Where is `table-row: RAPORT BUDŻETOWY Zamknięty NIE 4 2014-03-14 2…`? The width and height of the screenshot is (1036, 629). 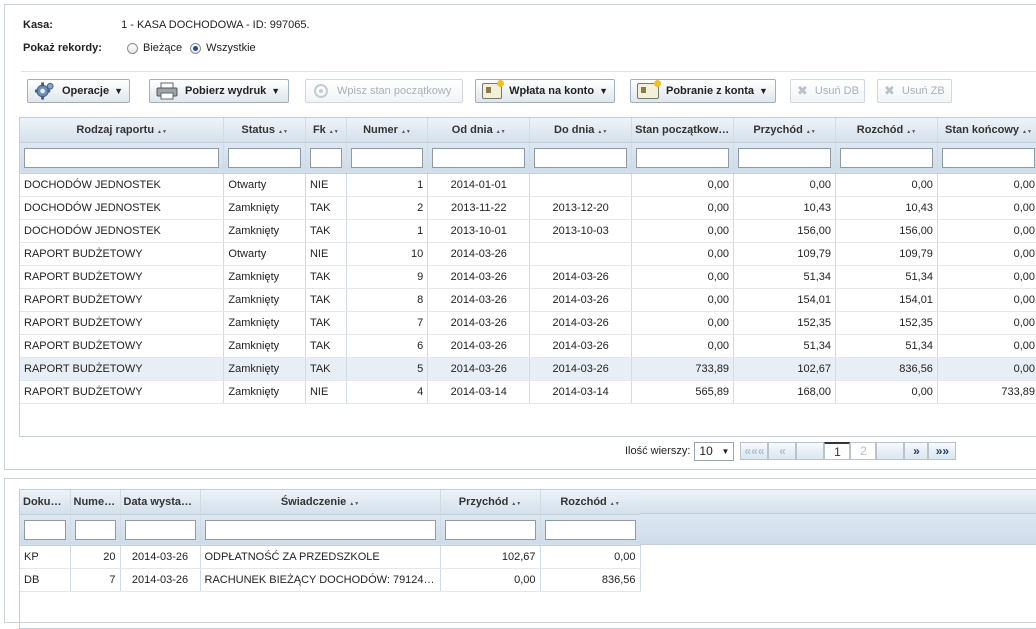
table-row: RAPORT BUDŻETOWY Zamknięty NIE 4 2014-03-14 2… is located at coordinates (528, 392).